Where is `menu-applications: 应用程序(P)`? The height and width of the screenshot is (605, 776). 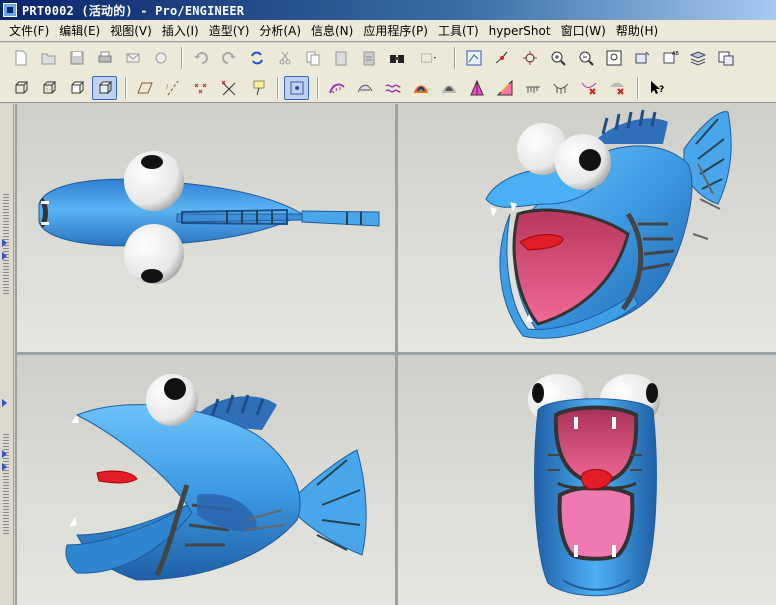
menu-applications: 应用程序(P) is located at coordinates (395, 30).